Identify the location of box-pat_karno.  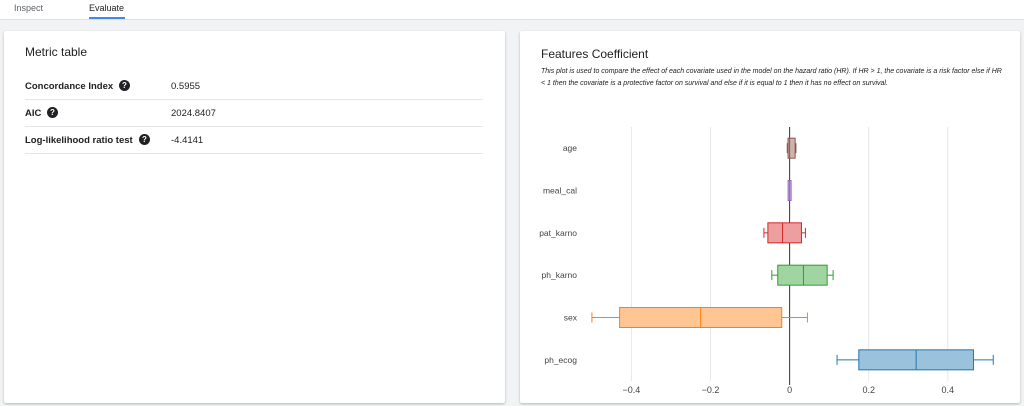
(784, 233).